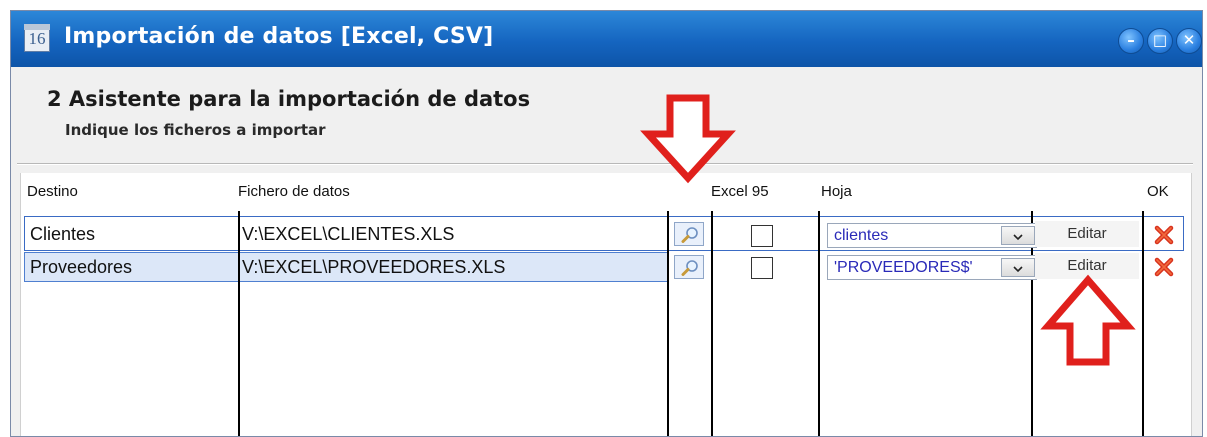 The height and width of the screenshot is (437, 1207). What do you see at coordinates (37, 38) in the screenshot?
I see `calendar-16-icon: 16` at bounding box center [37, 38].